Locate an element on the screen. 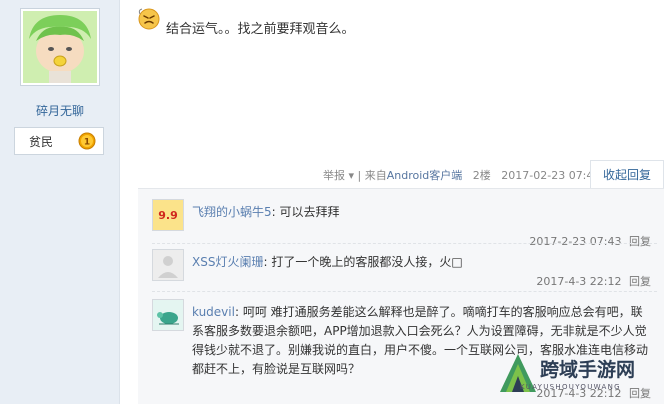  rank-badge-icon: 1 is located at coordinates (87, 141).